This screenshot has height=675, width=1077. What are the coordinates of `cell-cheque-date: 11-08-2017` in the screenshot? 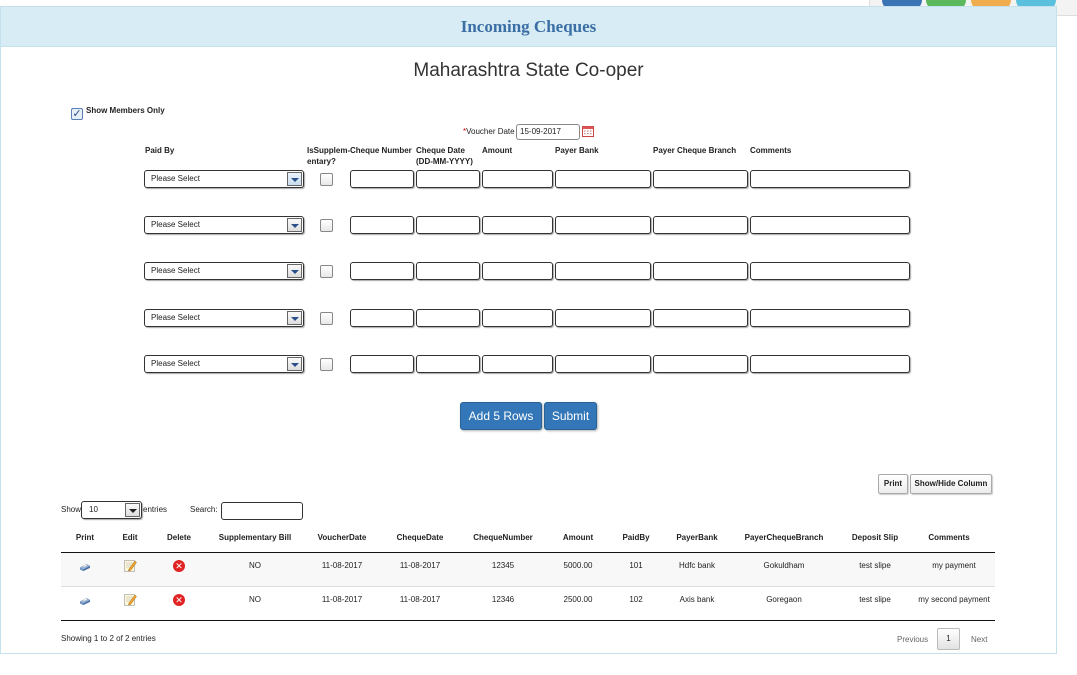 It's located at (420, 565).